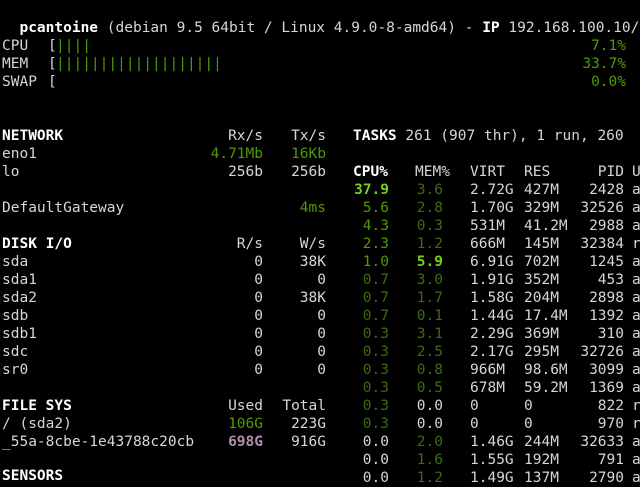  What do you see at coordinates (429, 280) in the screenshot?
I see `process-mem: 3.0` at bounding box center [429, 280].